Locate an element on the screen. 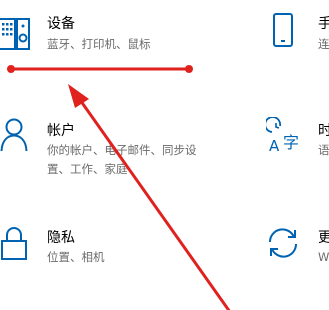  tile-devices-desc: 蓝牙、打印机、鼠标 is located at coordinates (99, 44).